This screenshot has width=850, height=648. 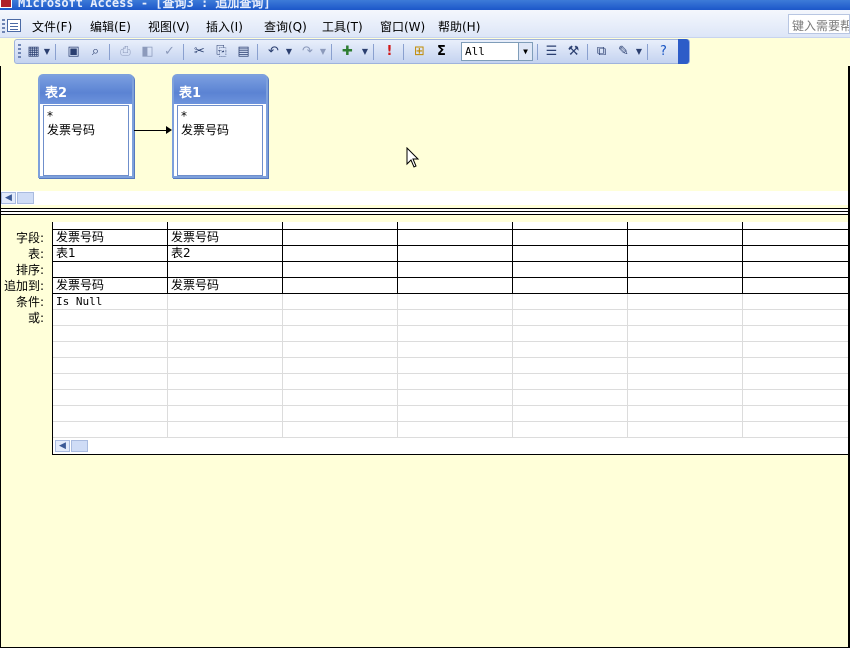 I want to click on menu-insert: 插入(I), so click(x=224, y=26).